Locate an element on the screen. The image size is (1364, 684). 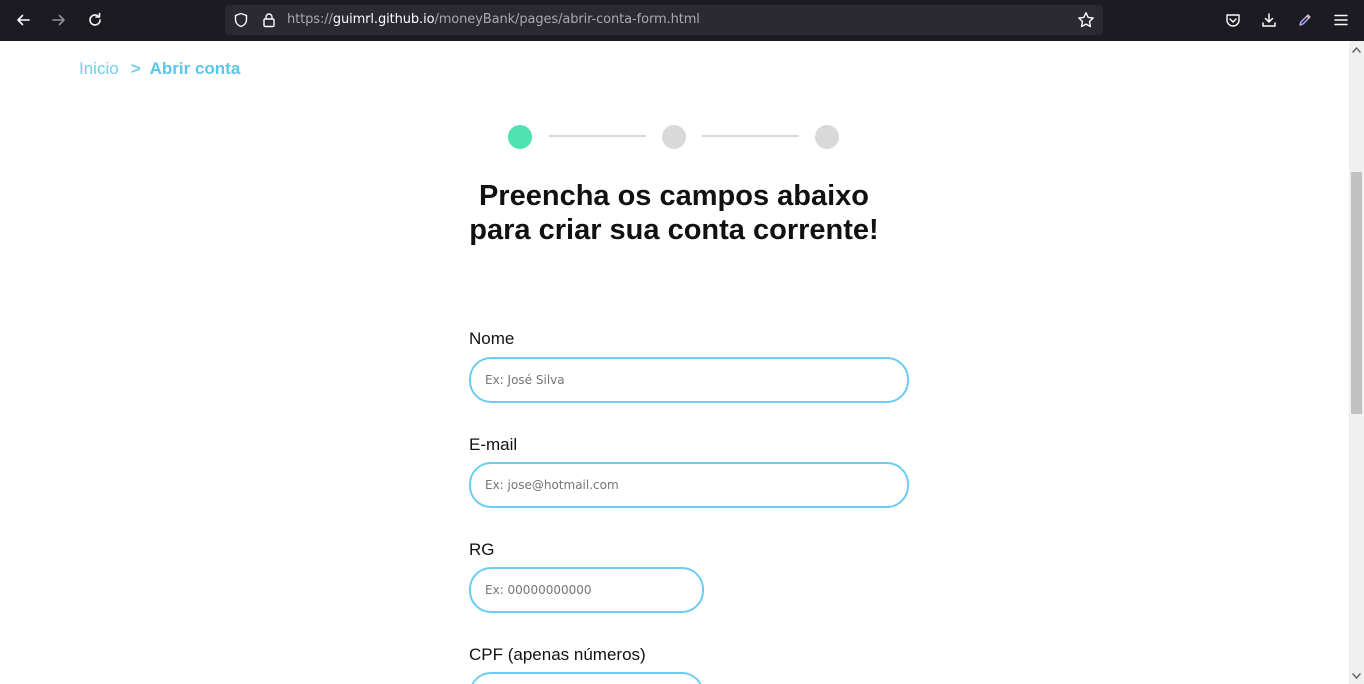
breadcrumb-current: Abrir conta is located at coordinates (195, 68).